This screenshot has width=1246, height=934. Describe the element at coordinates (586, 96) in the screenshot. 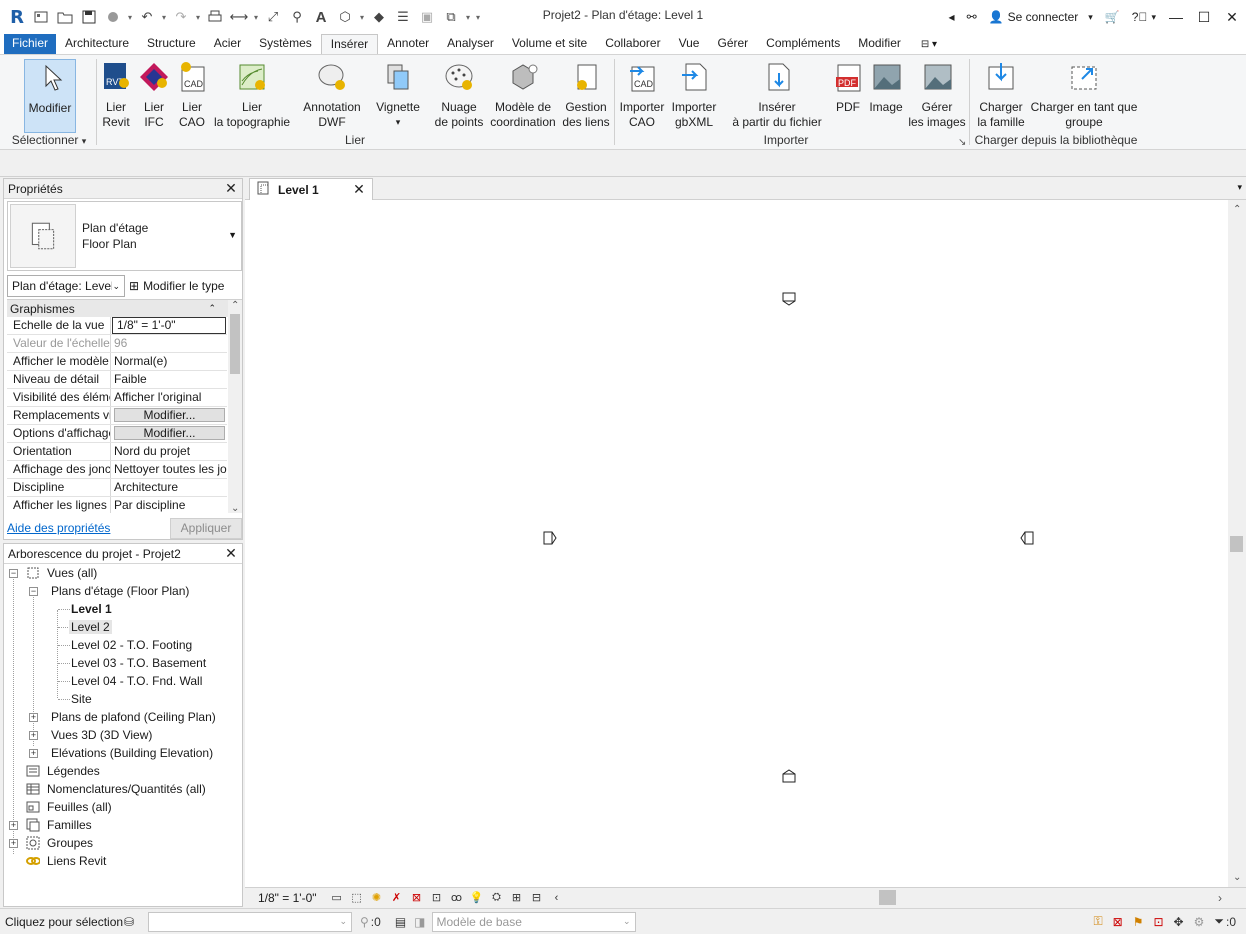

I see `manage-links-button: Gestion des liens` at that location.